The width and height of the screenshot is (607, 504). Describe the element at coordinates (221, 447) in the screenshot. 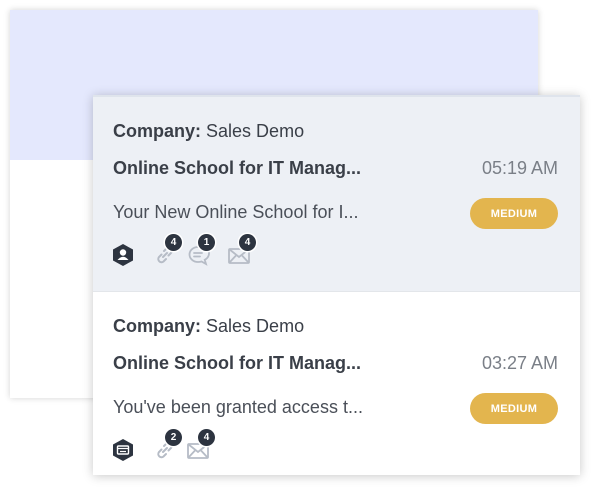

I see `ticket-icons: 2 4` at that location.